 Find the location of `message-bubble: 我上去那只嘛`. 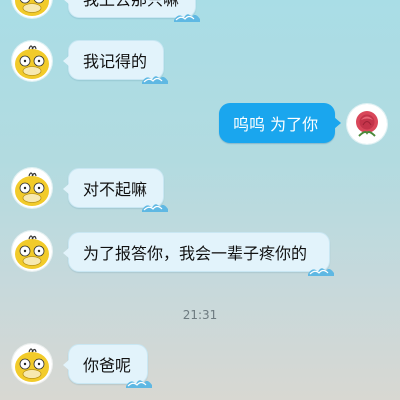

message-bubble: 我上去那只嘛 is located at coordinates (129, 9).